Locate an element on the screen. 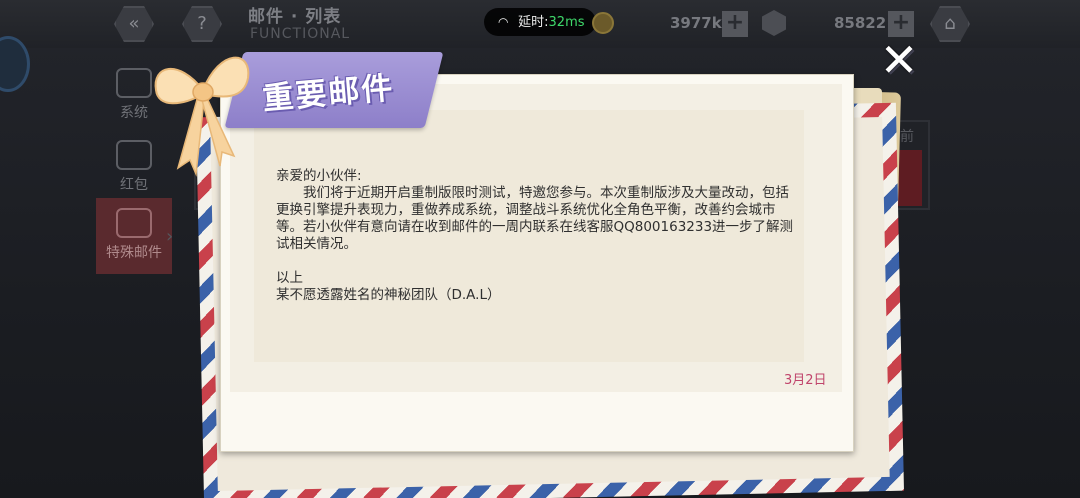 The width and height of the screenshot is (1080, 498). close-icon: ✕ is located at coordinates (899, 60).